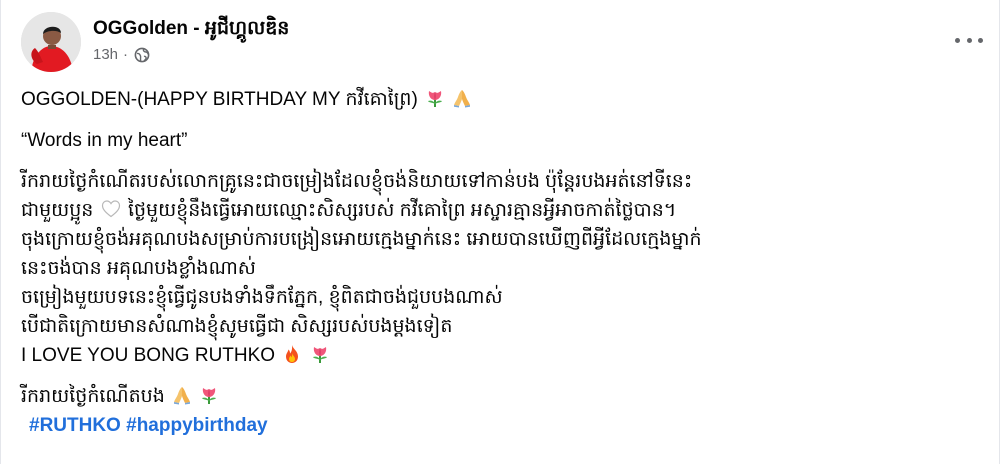  Describe the element at coordinates (501, 396) in the screenshot. I see `closing-line: រីករាយថ្ងៃកំណើតបង` at that location.